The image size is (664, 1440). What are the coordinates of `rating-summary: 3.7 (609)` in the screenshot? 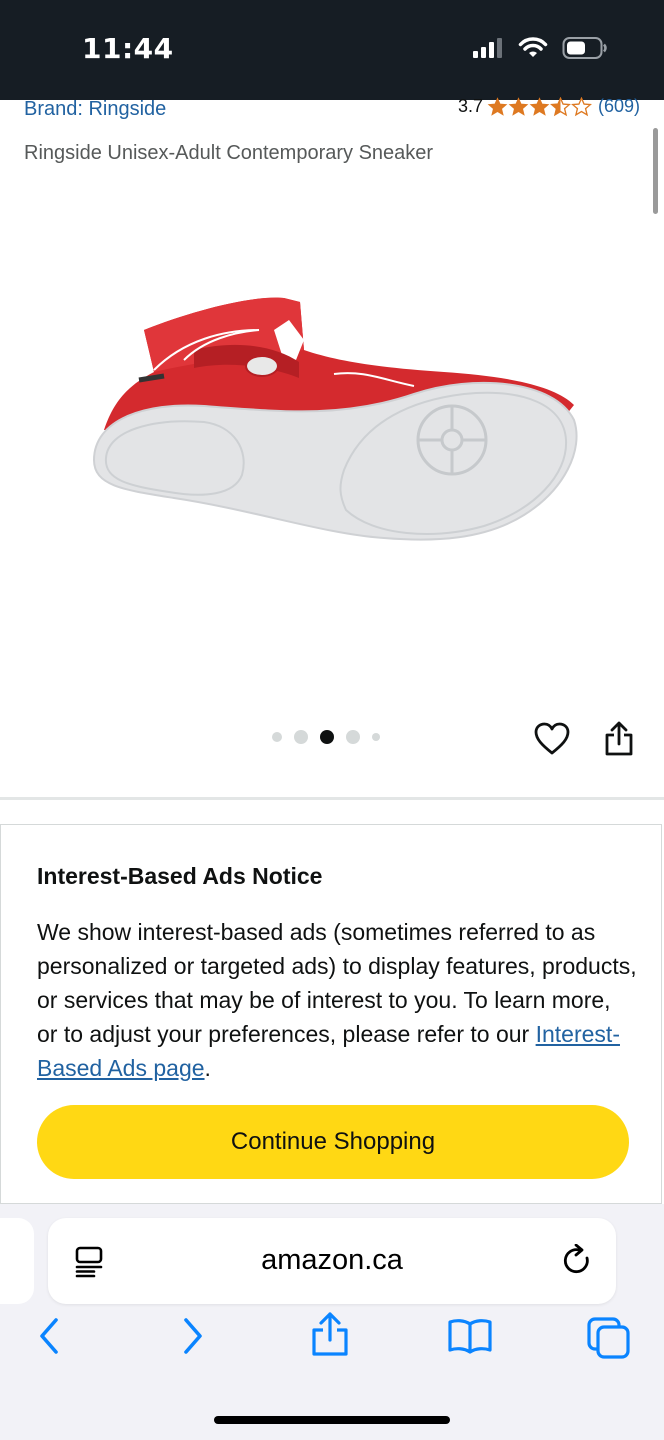 It's located at (549, 106).